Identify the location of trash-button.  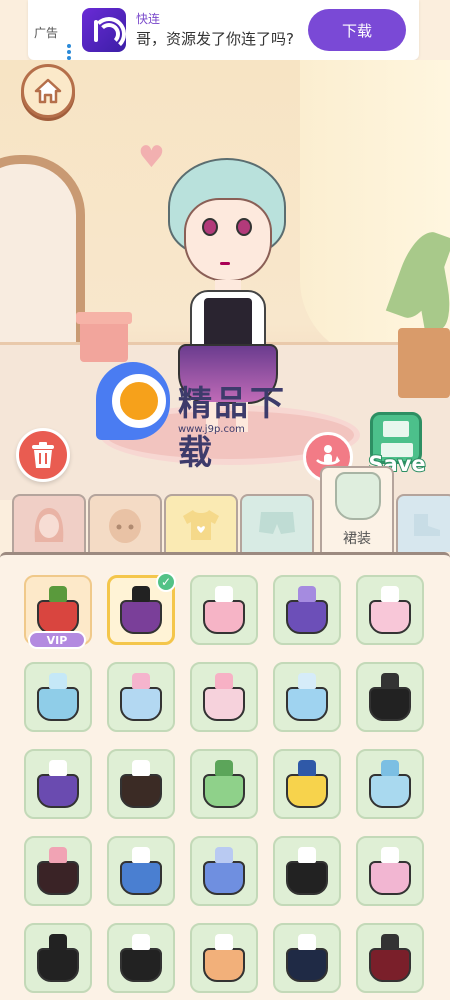
(43, 455).